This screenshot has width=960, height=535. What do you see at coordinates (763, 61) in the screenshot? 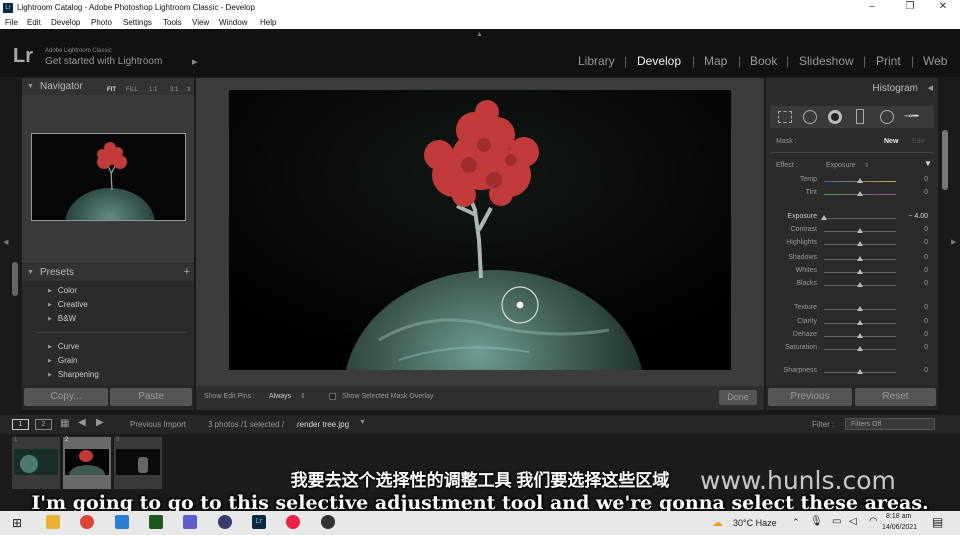
I see `module-book: Book` at bounding box center [763, 61].